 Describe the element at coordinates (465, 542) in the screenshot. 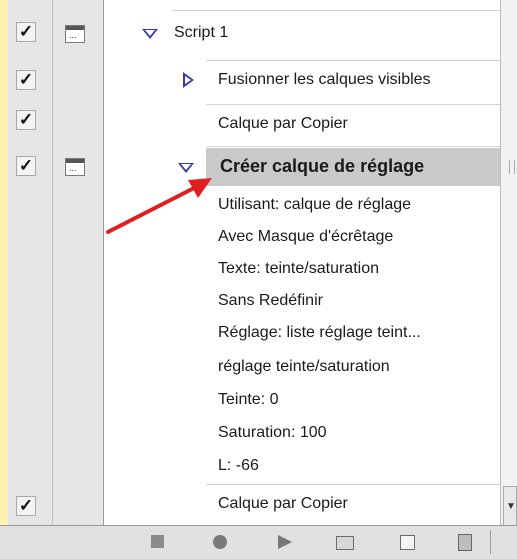

I see `trash-icon` at that location.